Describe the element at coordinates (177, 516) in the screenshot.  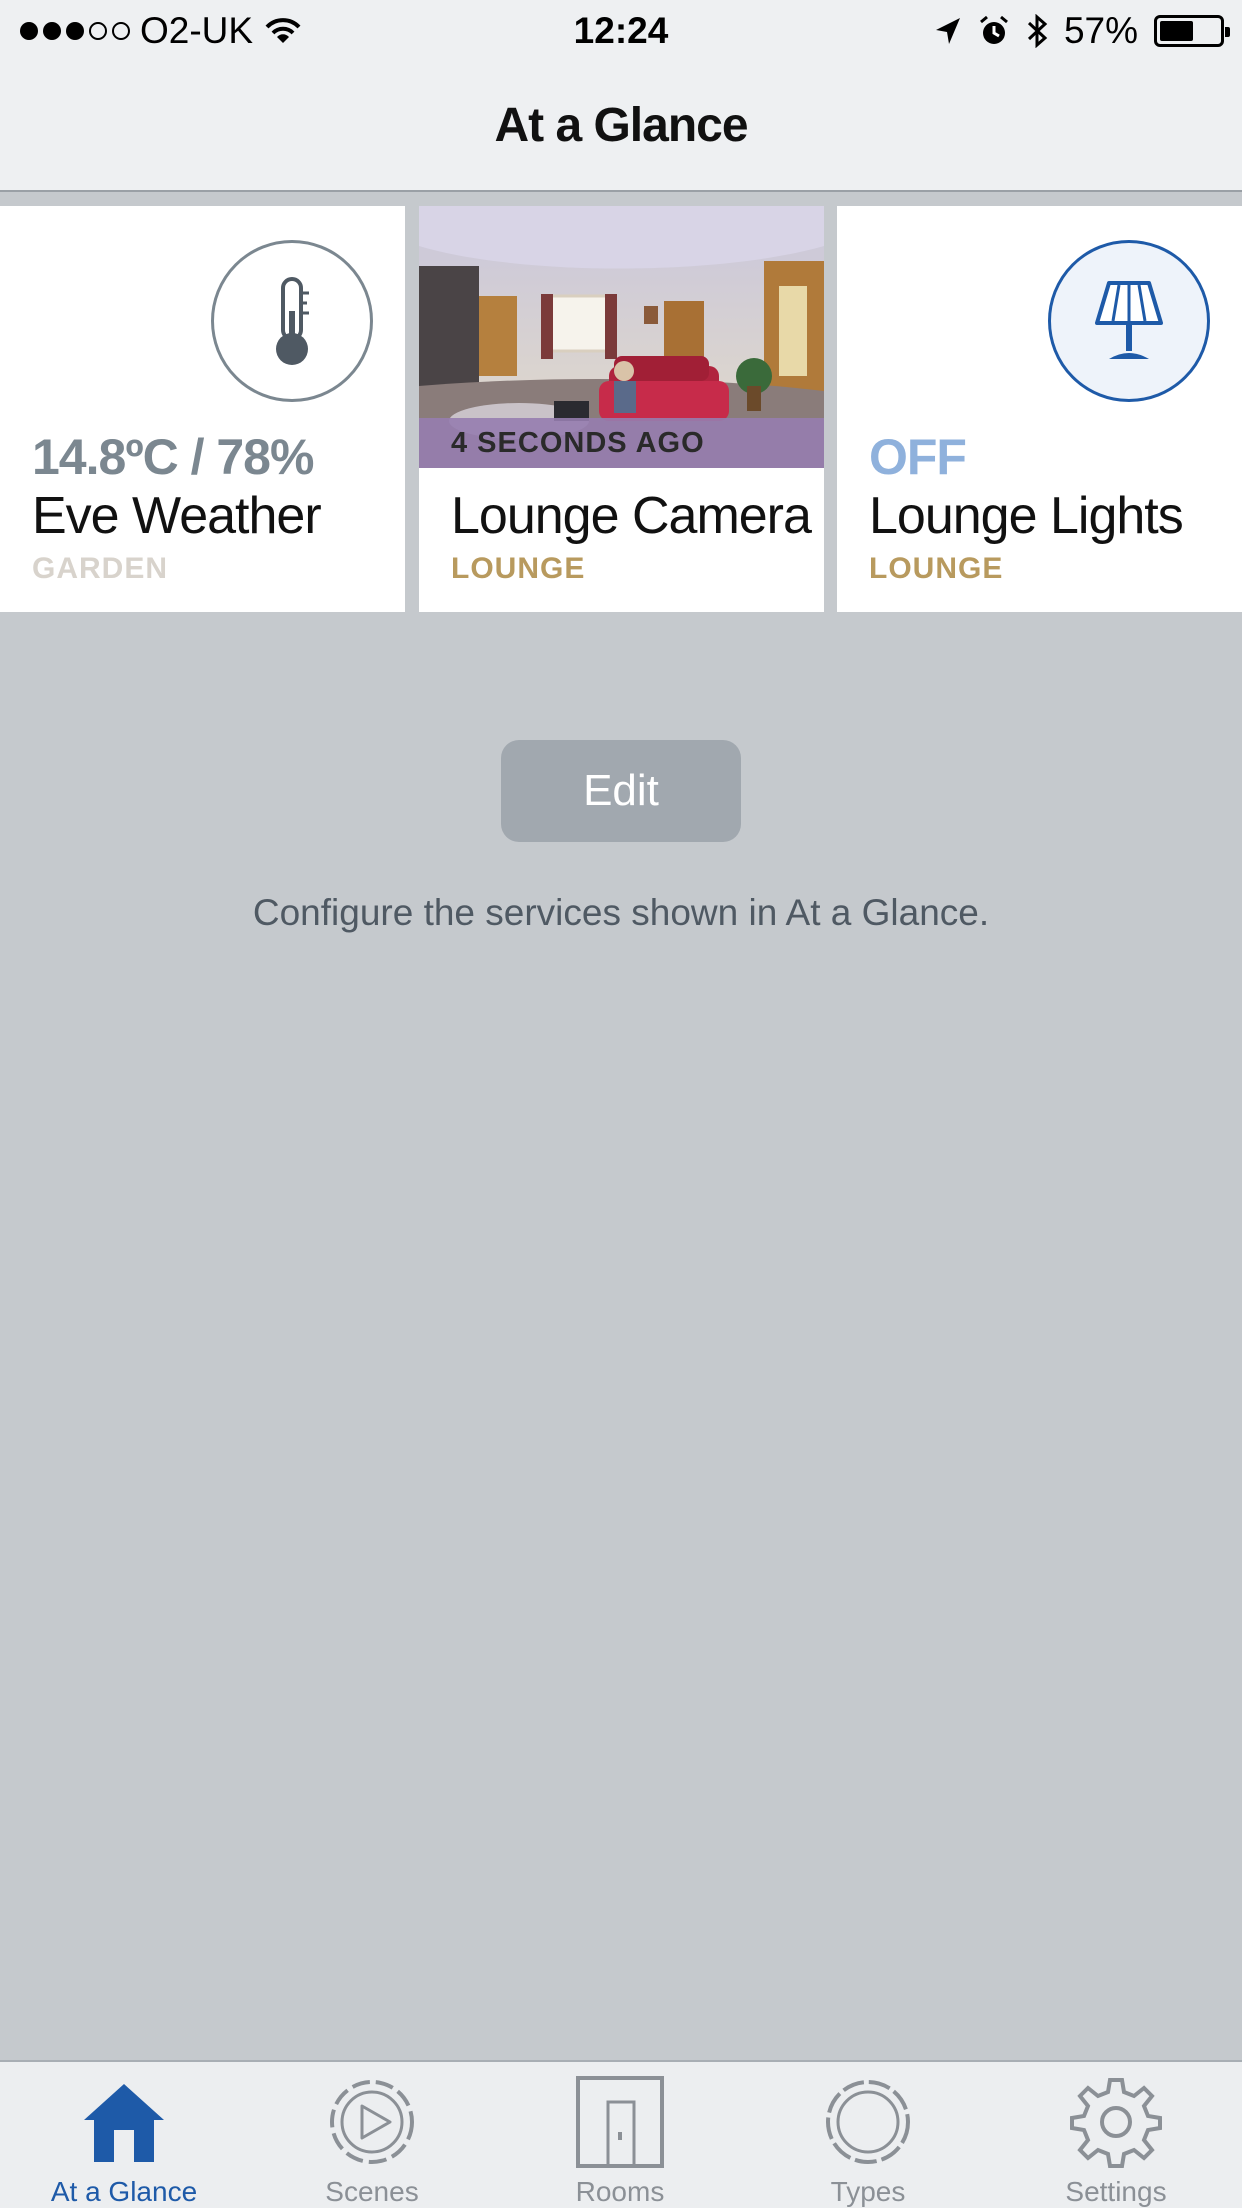
I see `tile-name: Eve Weather` at that location.